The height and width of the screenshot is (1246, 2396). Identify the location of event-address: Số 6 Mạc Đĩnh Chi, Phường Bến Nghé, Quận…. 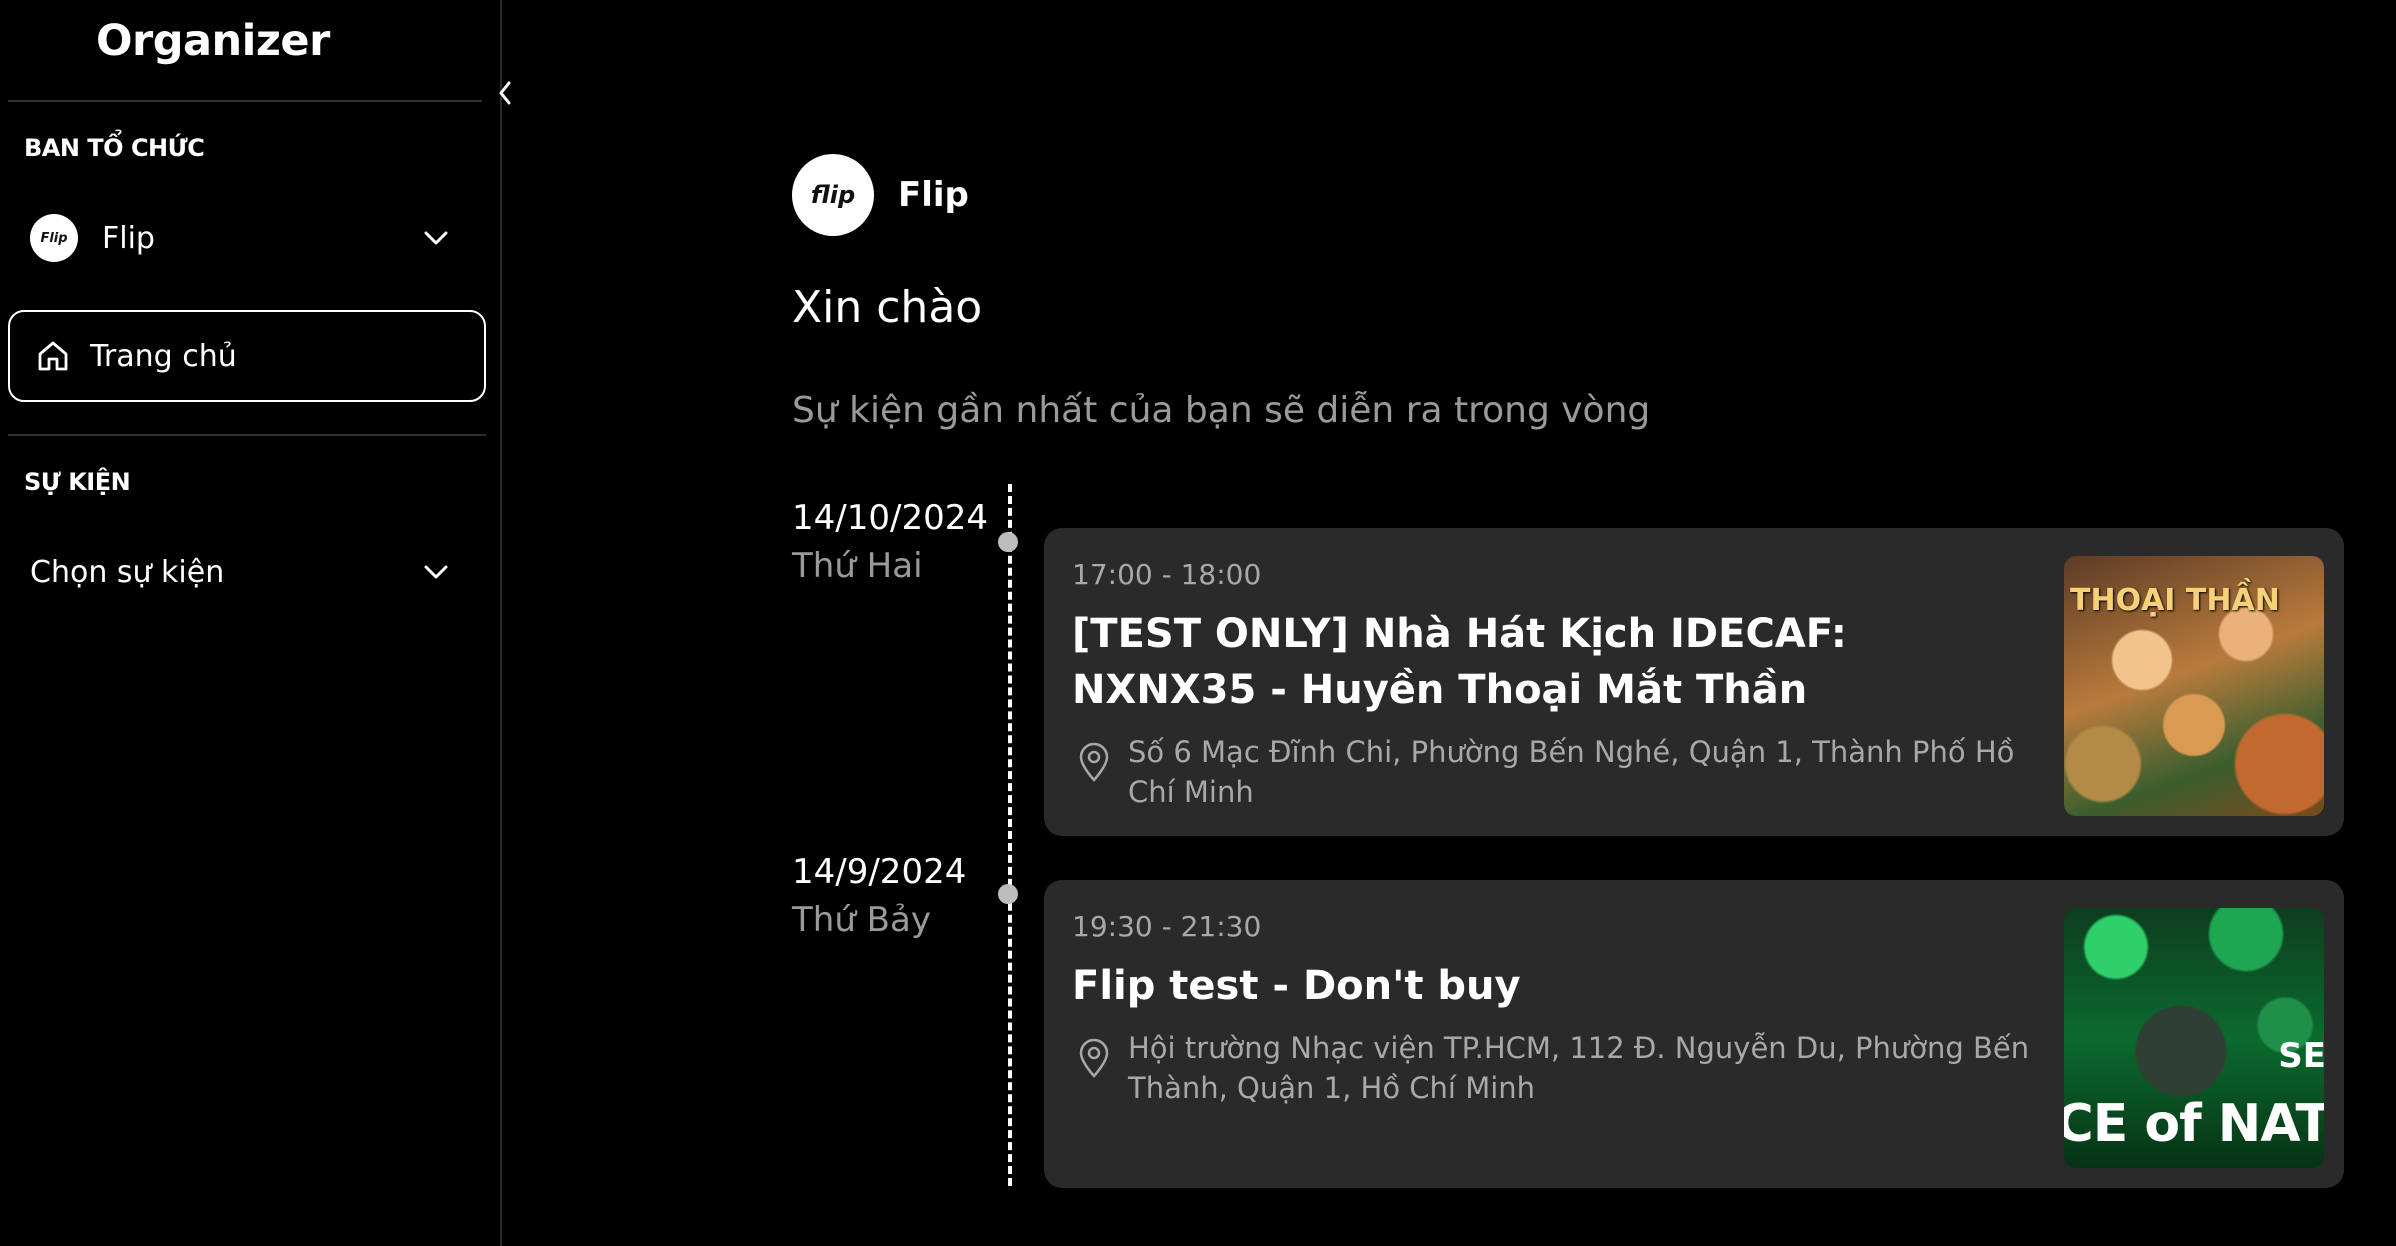
(1571, 772).